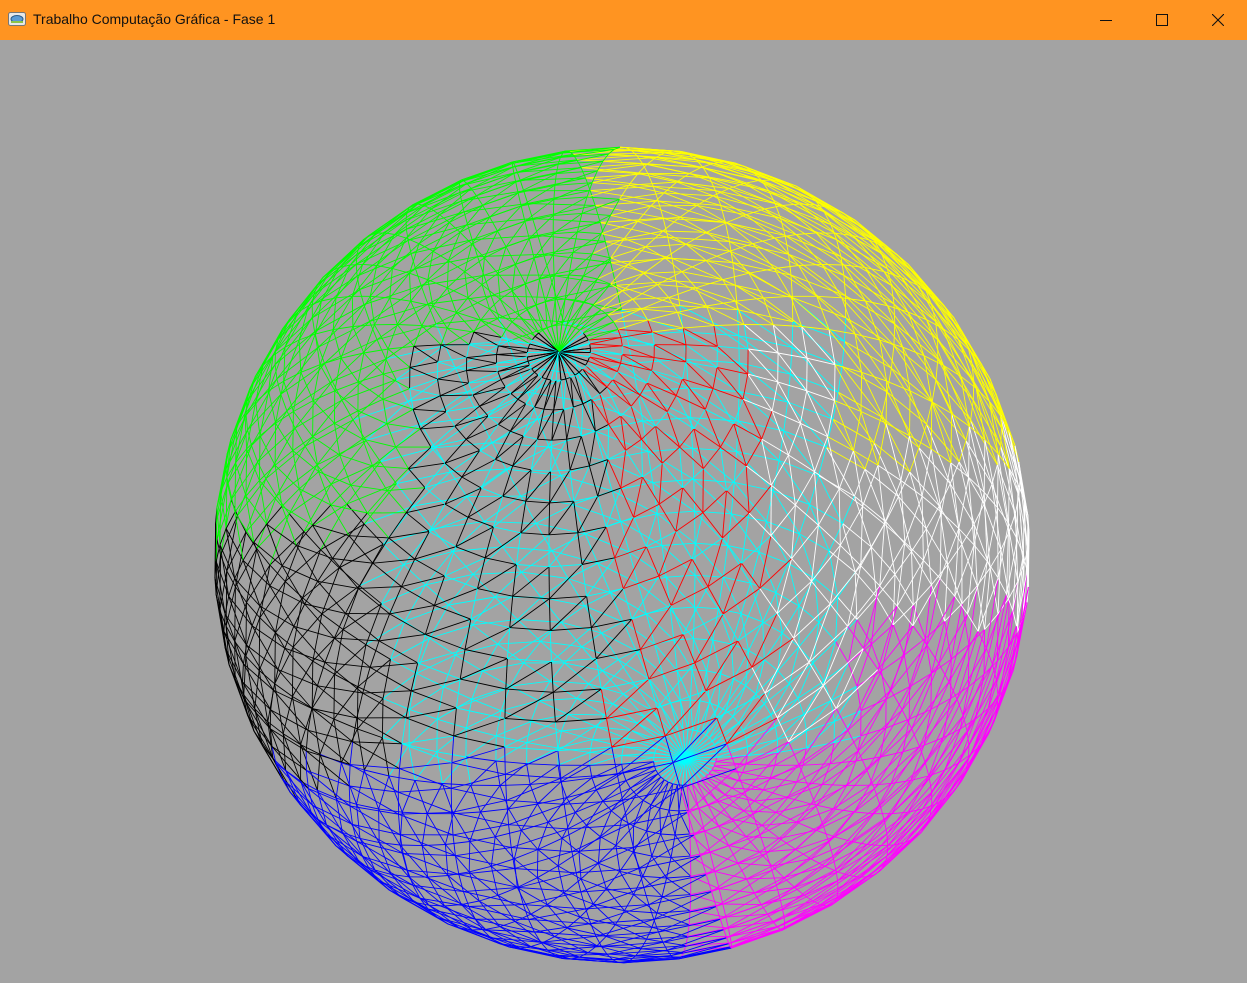 Image resolution: width=1247 pixels, height=983 pixels. I want to click on maximize-button, so click(1162, 20).